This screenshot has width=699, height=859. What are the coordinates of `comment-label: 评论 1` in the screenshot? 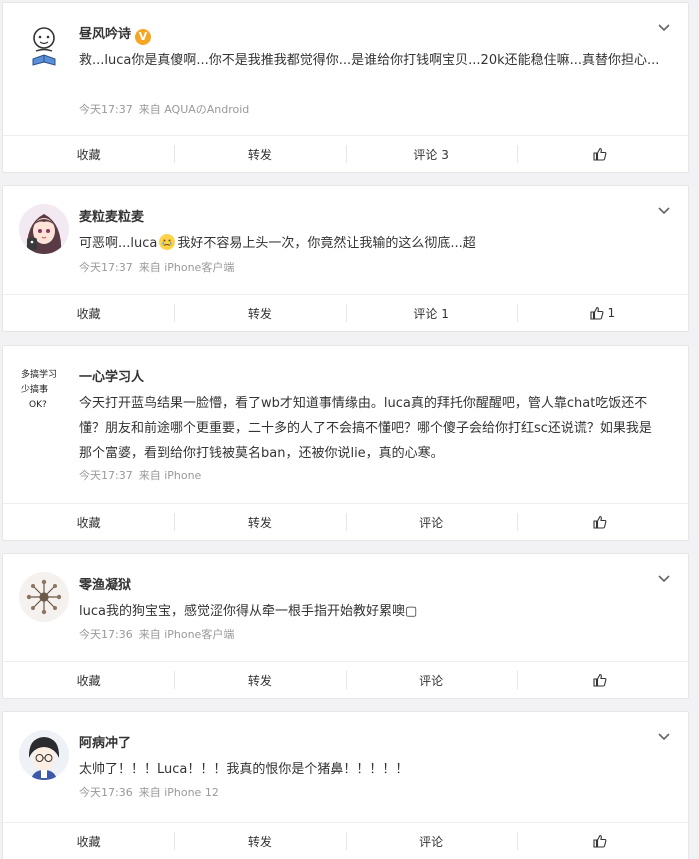 It's located at (431, 313).